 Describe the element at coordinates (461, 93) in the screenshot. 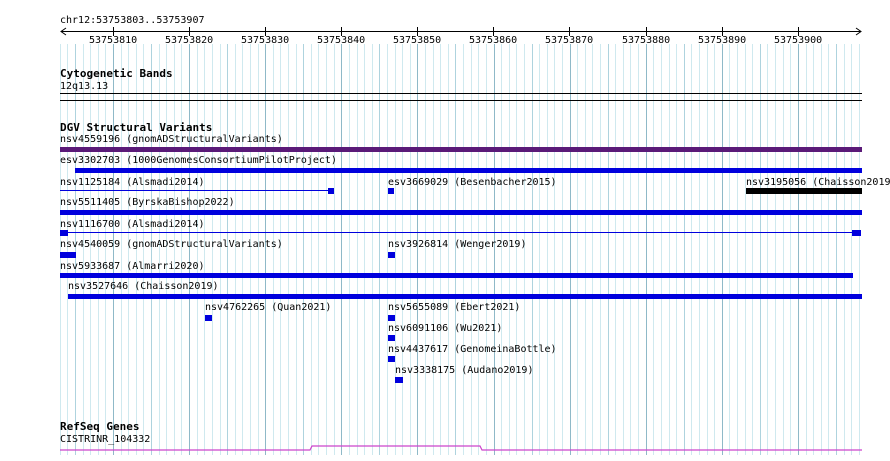

I see `cytoband-line-top` at that location.